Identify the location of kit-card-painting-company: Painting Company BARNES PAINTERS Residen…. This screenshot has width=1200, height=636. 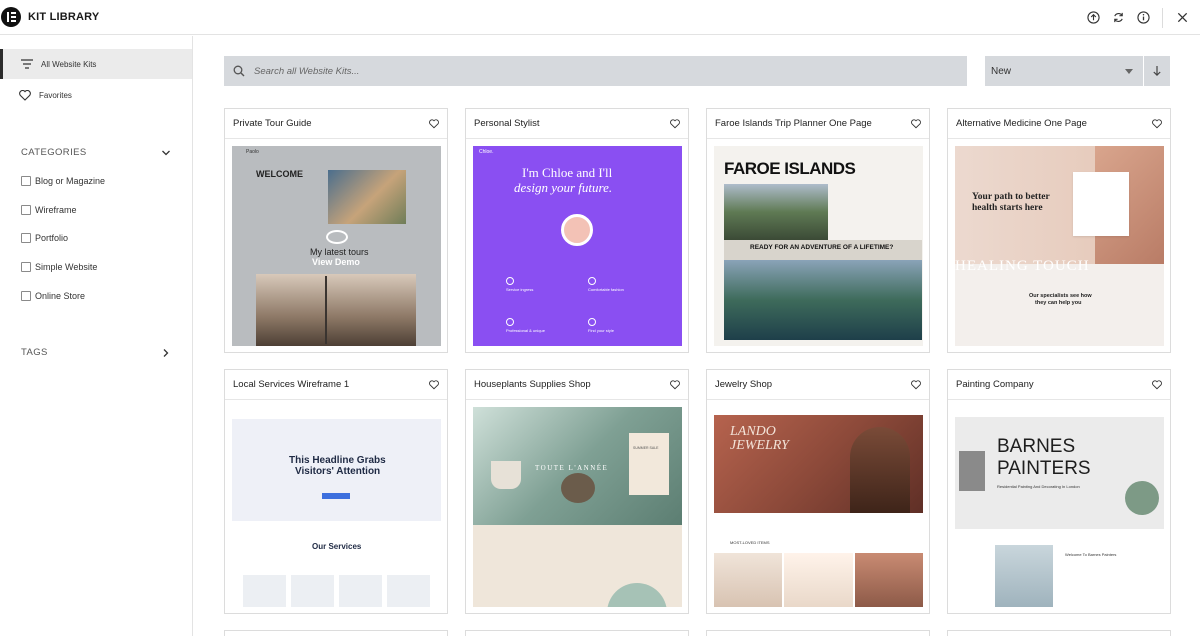
(1059, 491).